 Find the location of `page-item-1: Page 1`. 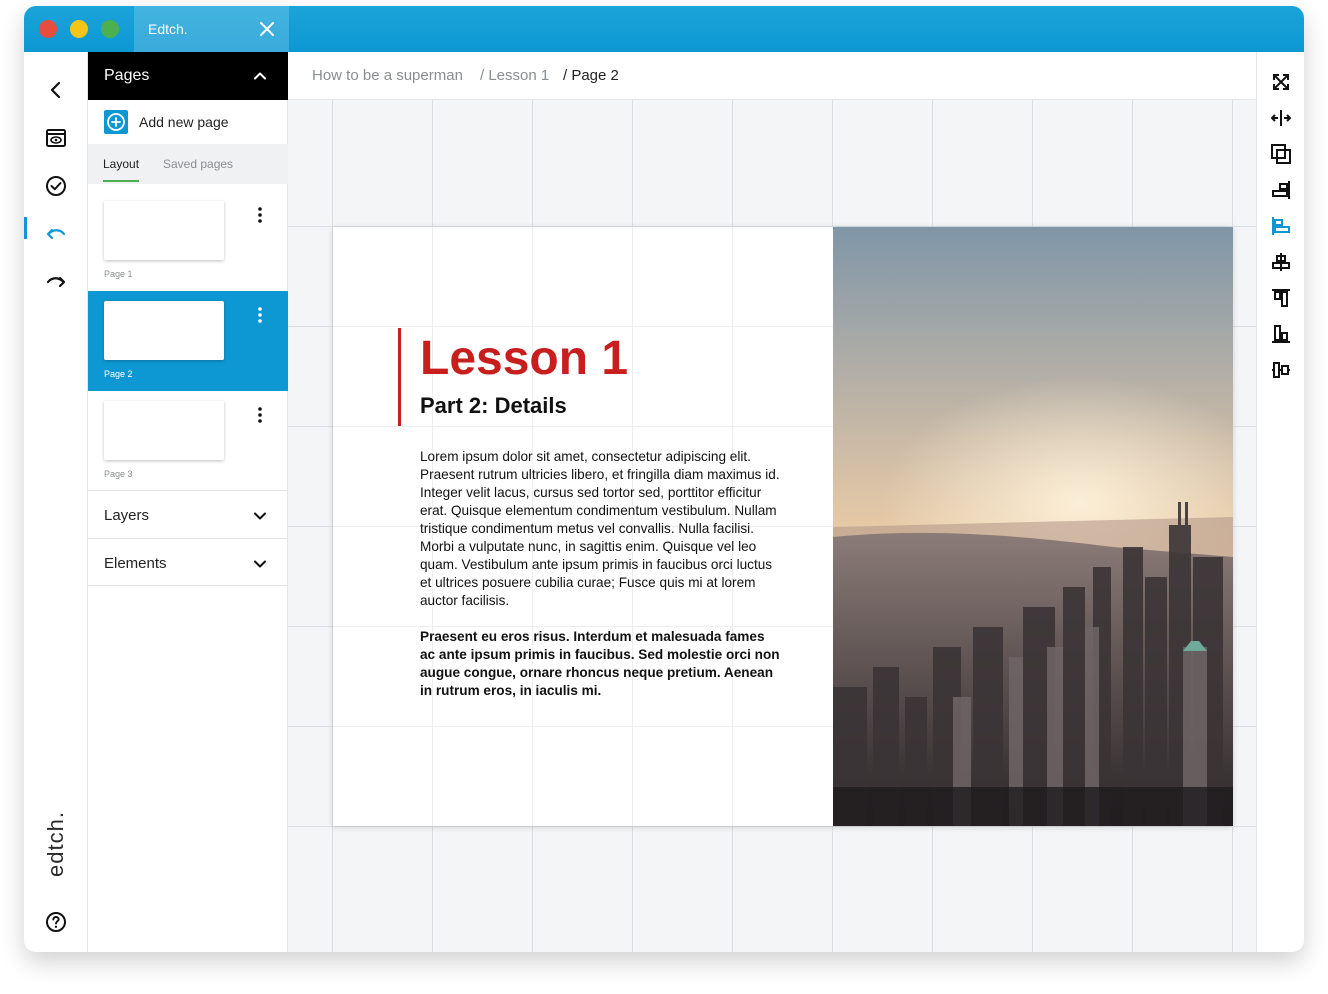

page-item-1: Page 1 is located at coordinates (188, 241).